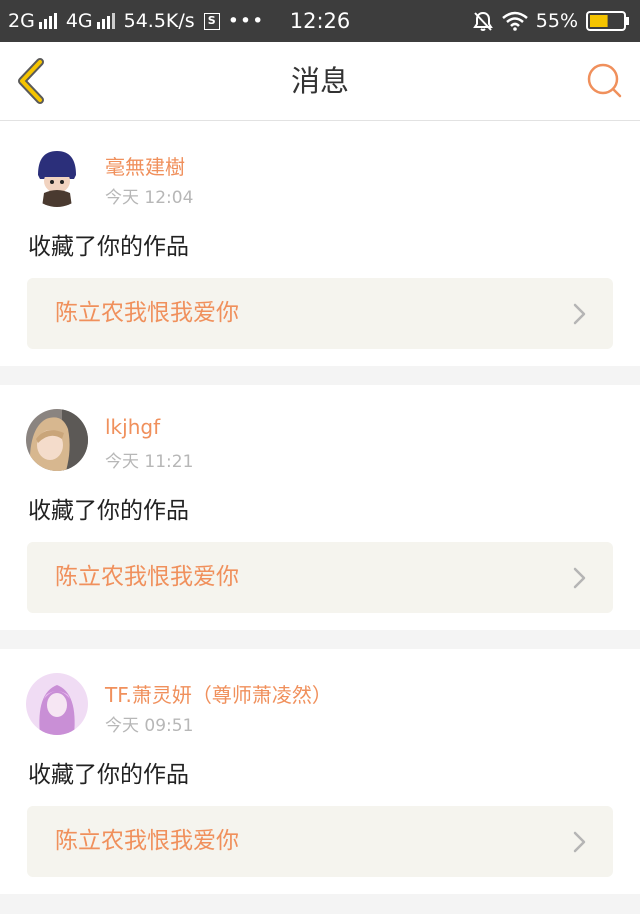 This screenshot has height=914, width=640. What do you see at coordinates (132, 427) in the screenshot?
I see `username: lkjhgf` at bounding box center [132, 427].